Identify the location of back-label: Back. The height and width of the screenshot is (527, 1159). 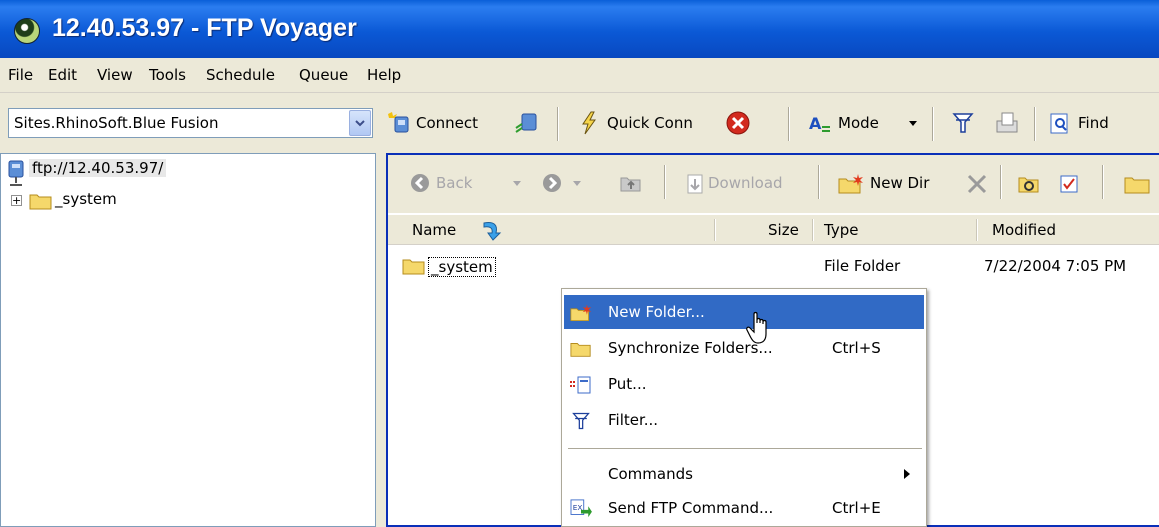
(454, 183).